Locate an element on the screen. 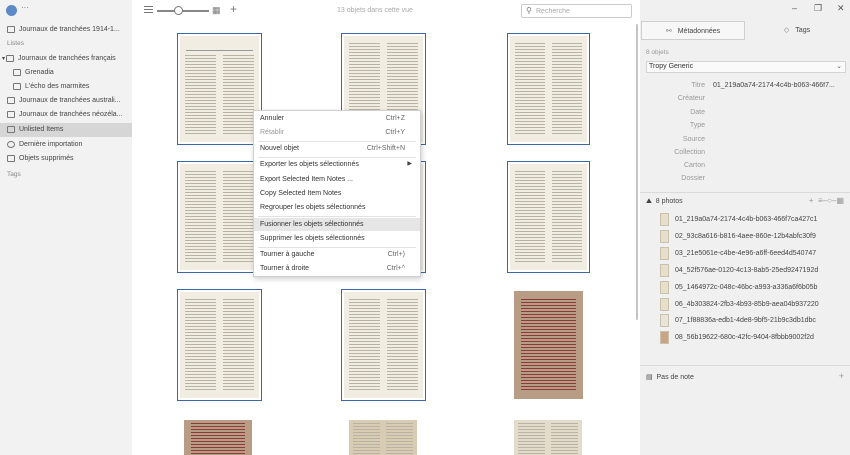 The width and height of the screenshot is (850, 455). menu-item-new-item: Nouvel objet Ctrl+Shift+N is located at coordinates (337, 148).